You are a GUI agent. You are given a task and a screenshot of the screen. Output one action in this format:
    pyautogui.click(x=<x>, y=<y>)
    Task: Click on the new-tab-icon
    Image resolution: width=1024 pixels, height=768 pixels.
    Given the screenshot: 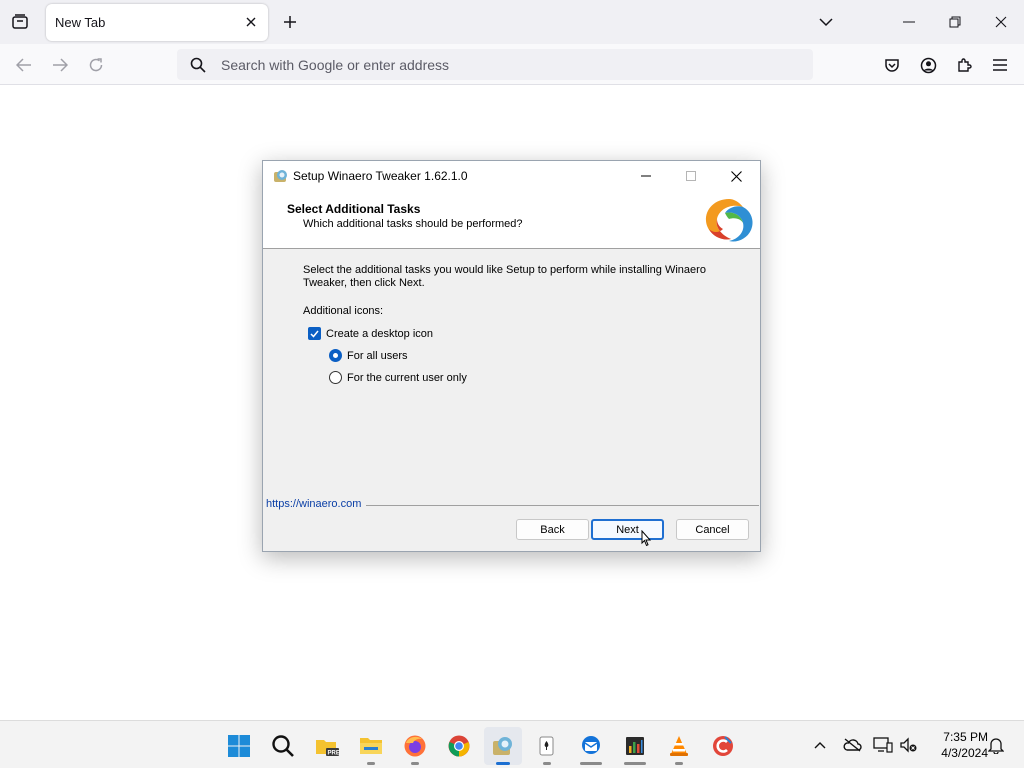 What is the action you would take?
    pyautogui.click(x=290, y=22)
    